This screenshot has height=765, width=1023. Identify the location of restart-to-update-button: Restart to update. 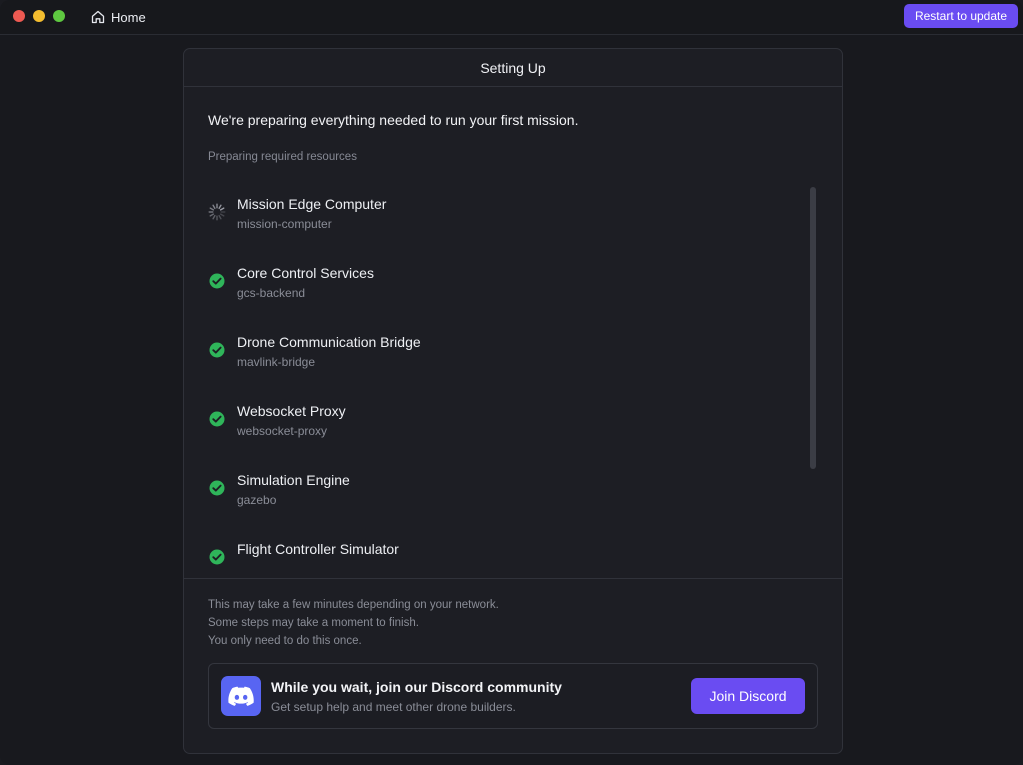
(961, 16).